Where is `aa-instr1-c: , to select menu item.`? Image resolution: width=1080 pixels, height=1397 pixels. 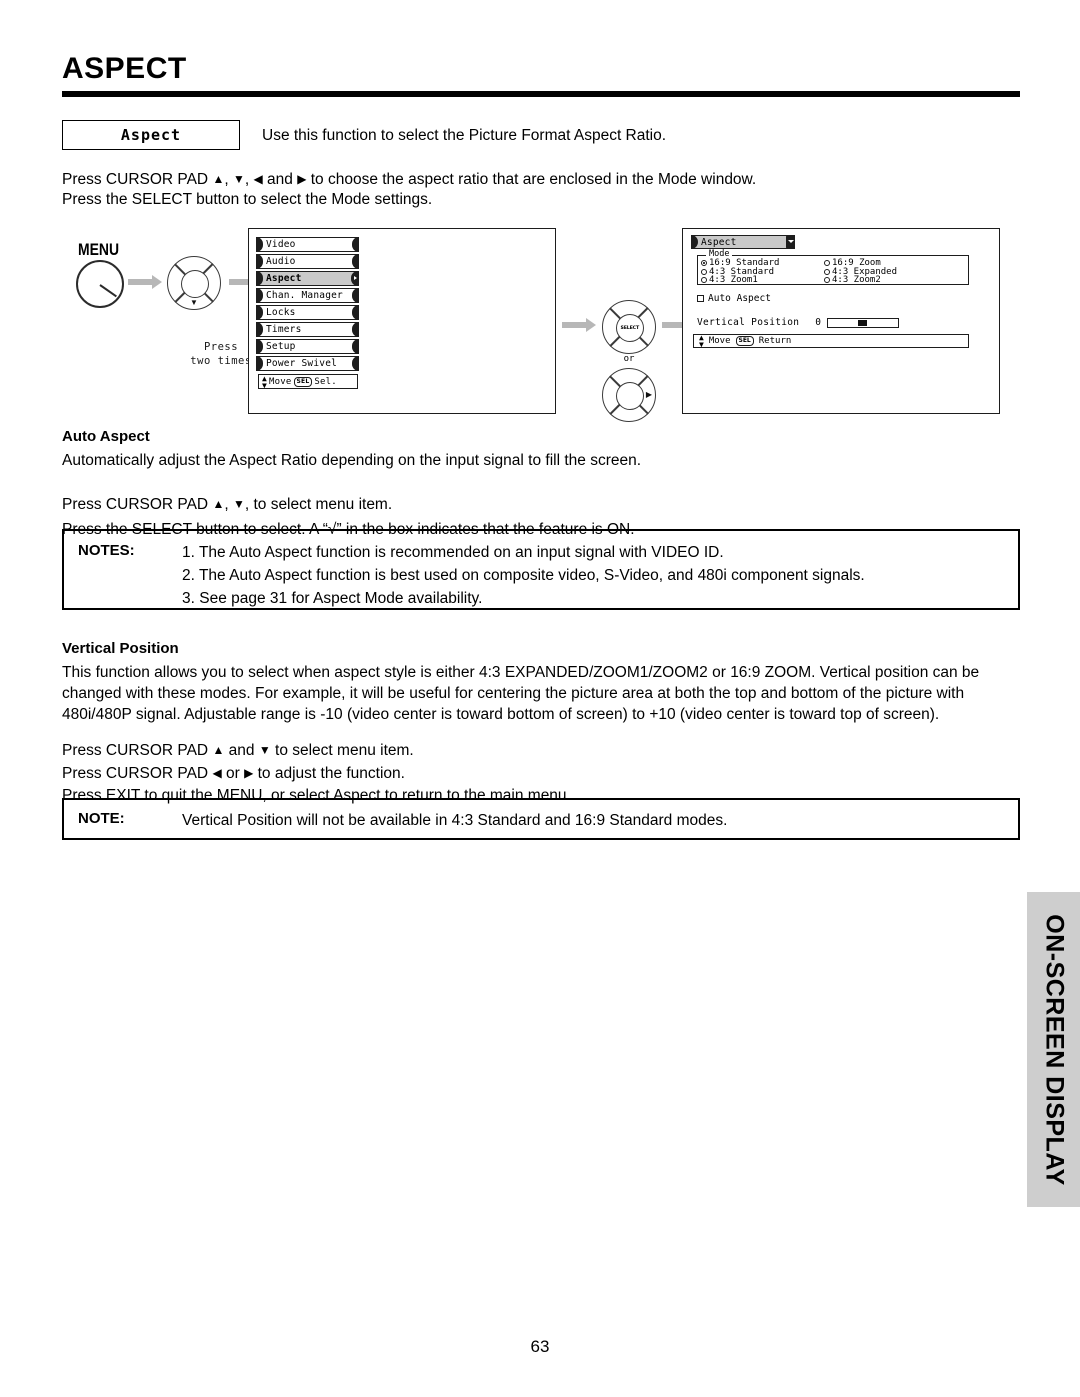
aa-instr1-c: , to select menu item. is located at coordinates (318, 504).